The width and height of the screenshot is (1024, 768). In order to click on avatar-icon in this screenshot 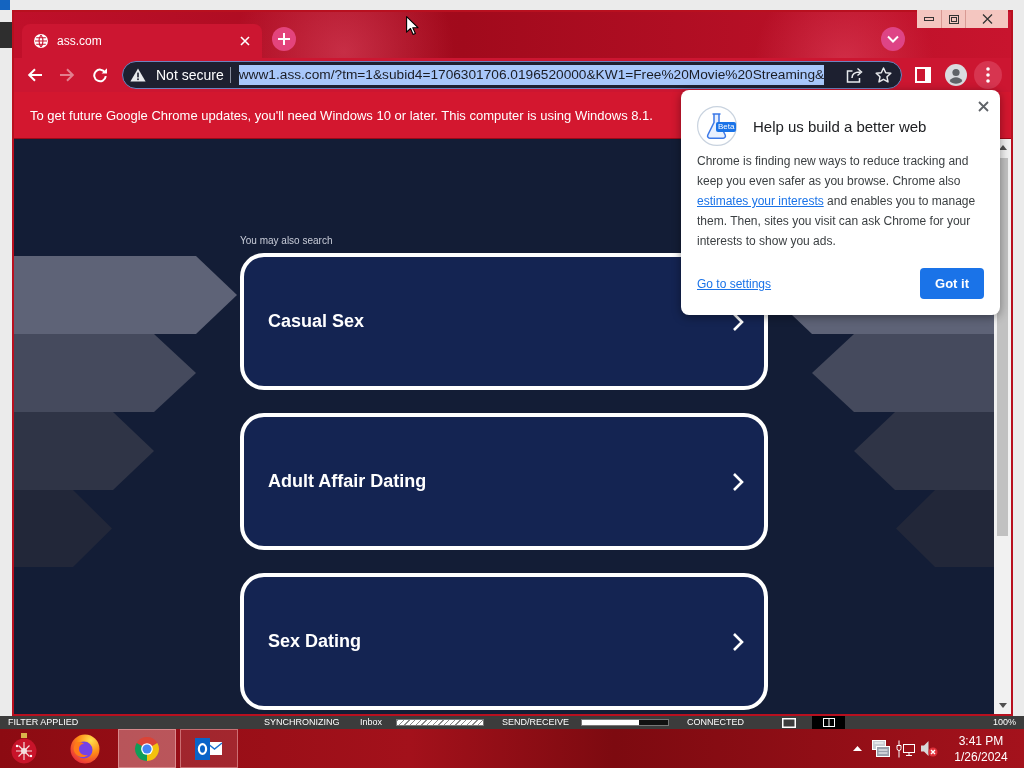, I will do `click(956, 75)`.